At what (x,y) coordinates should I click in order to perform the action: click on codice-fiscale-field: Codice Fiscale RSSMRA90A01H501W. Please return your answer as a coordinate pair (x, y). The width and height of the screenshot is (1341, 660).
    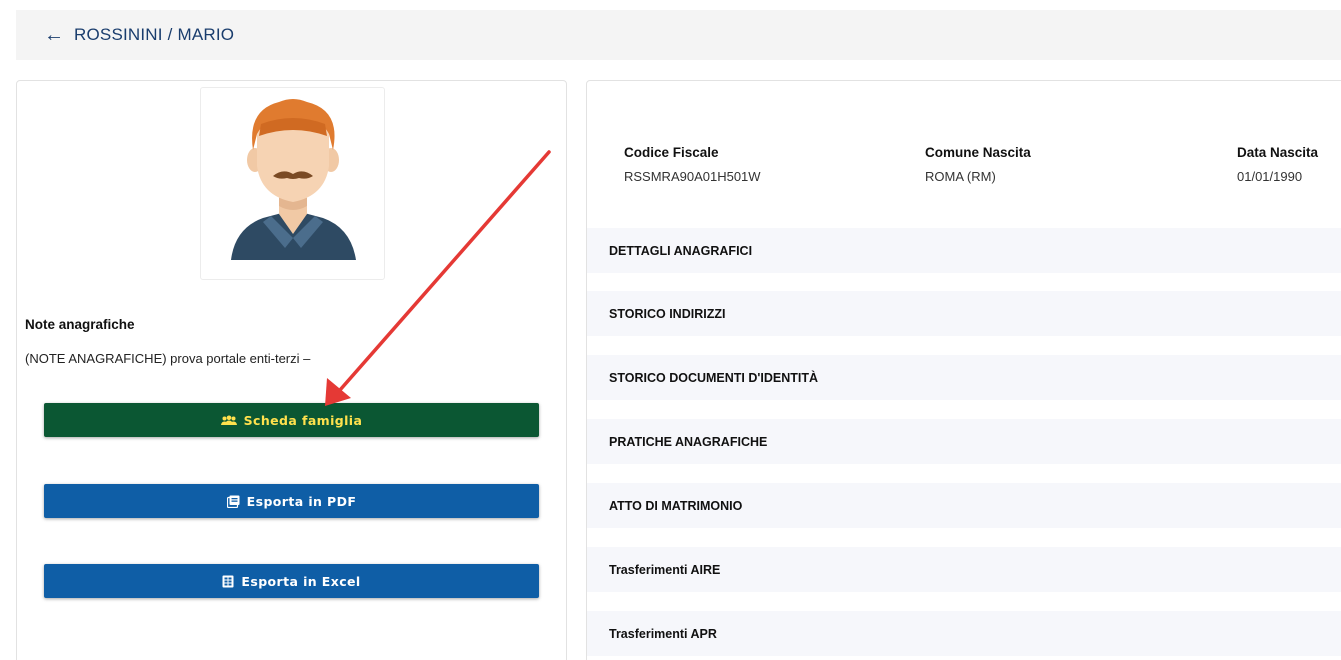
    Looking at the image, I should click on (692, 164).